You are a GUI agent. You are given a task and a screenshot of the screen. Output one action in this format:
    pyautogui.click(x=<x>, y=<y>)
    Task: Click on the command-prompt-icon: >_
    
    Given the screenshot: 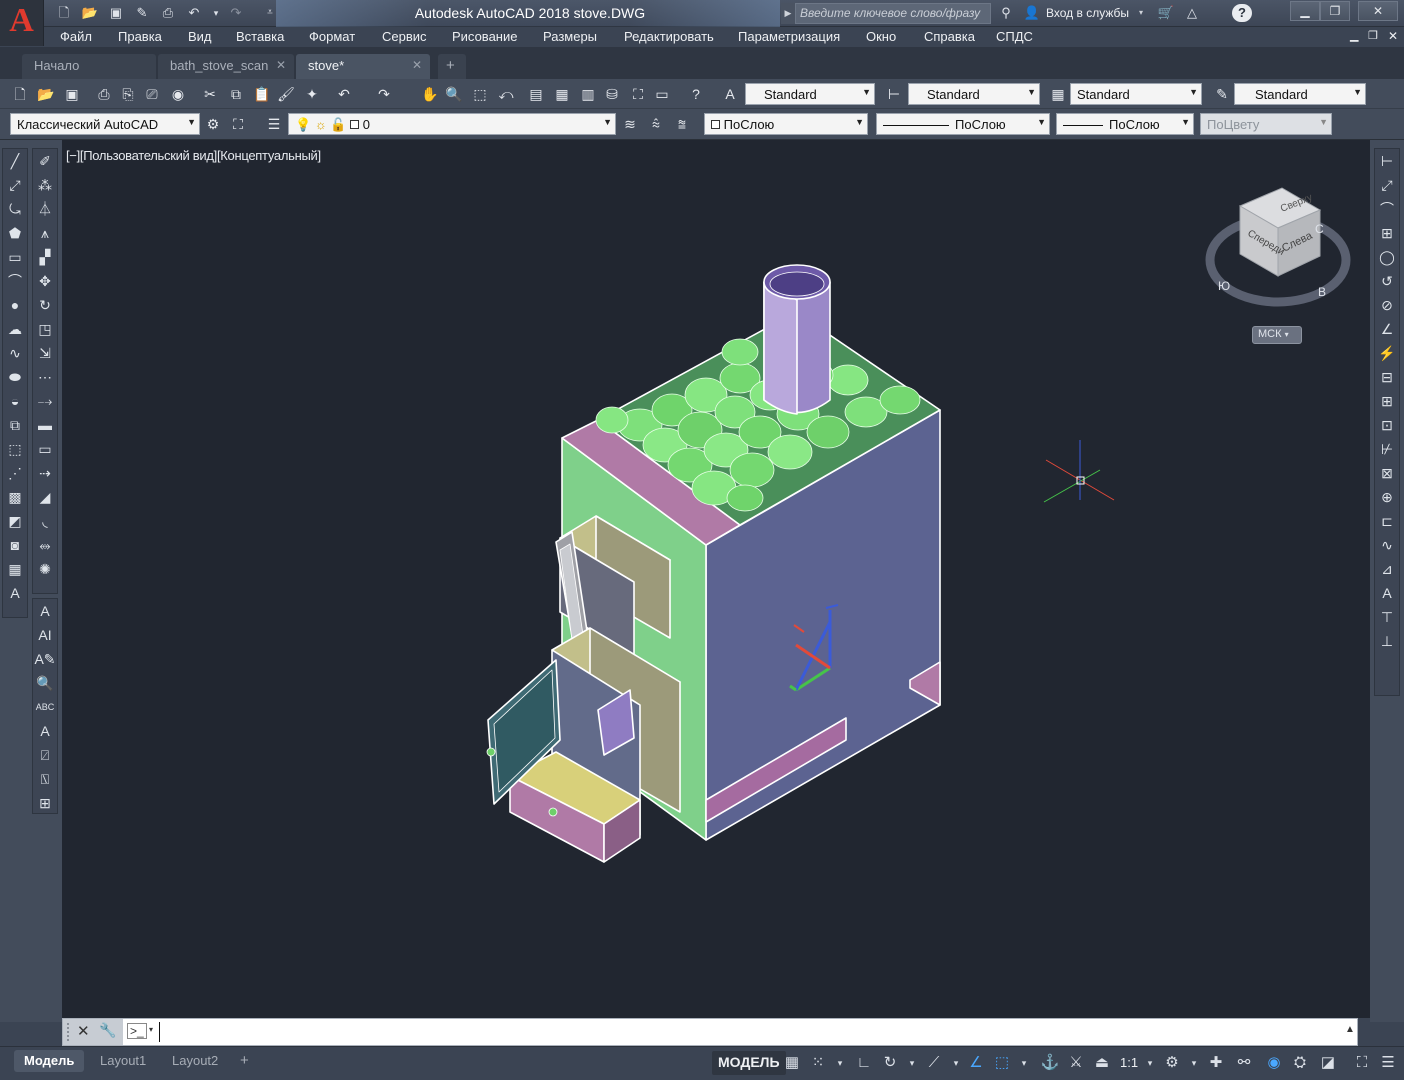 What is the action you would take?
    pyautogui.click(x=137, y=1031)
    